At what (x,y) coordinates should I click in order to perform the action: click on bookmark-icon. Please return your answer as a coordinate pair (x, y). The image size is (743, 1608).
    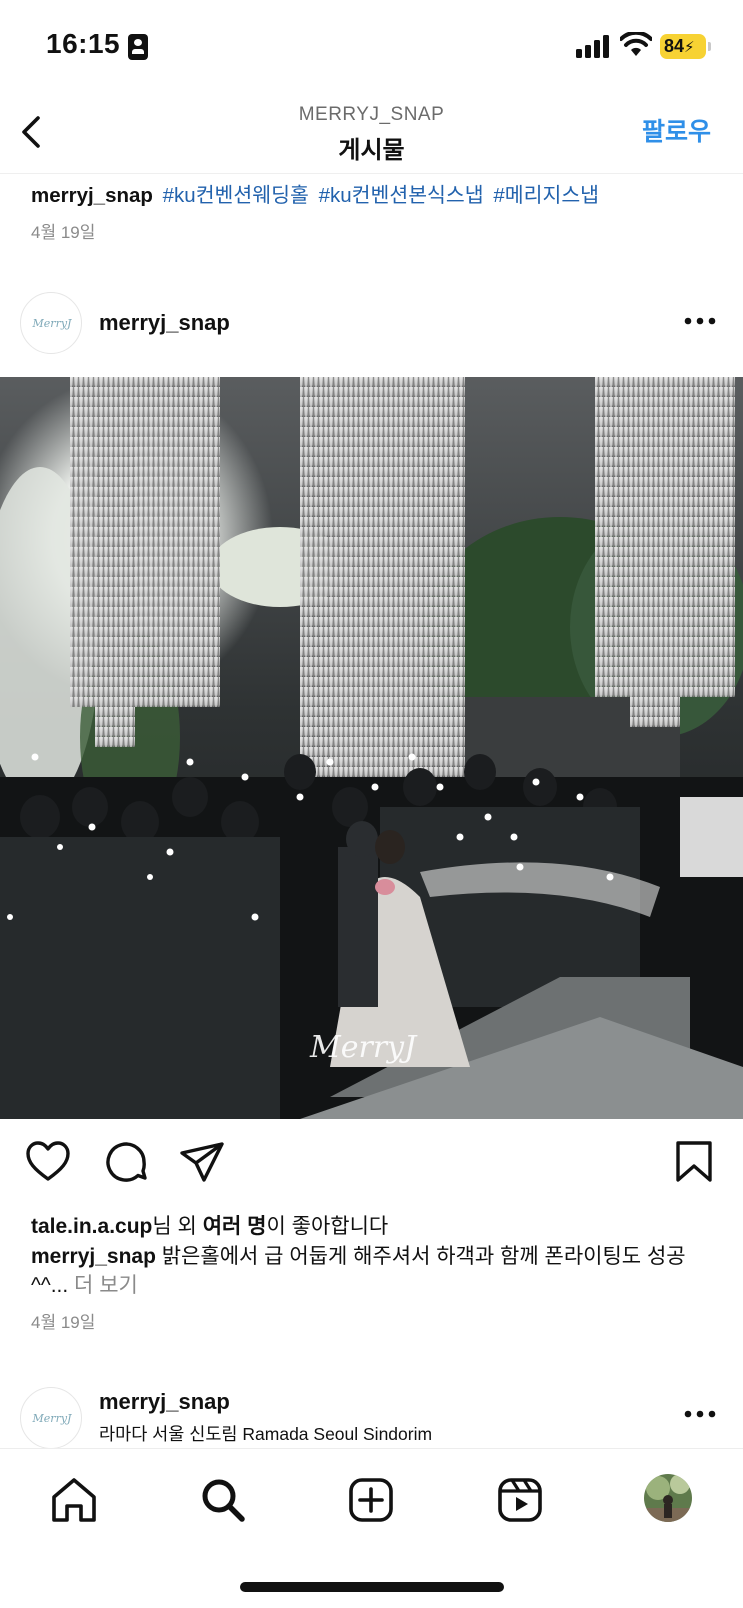
    Looking at the image, I should click on (694, 1162).